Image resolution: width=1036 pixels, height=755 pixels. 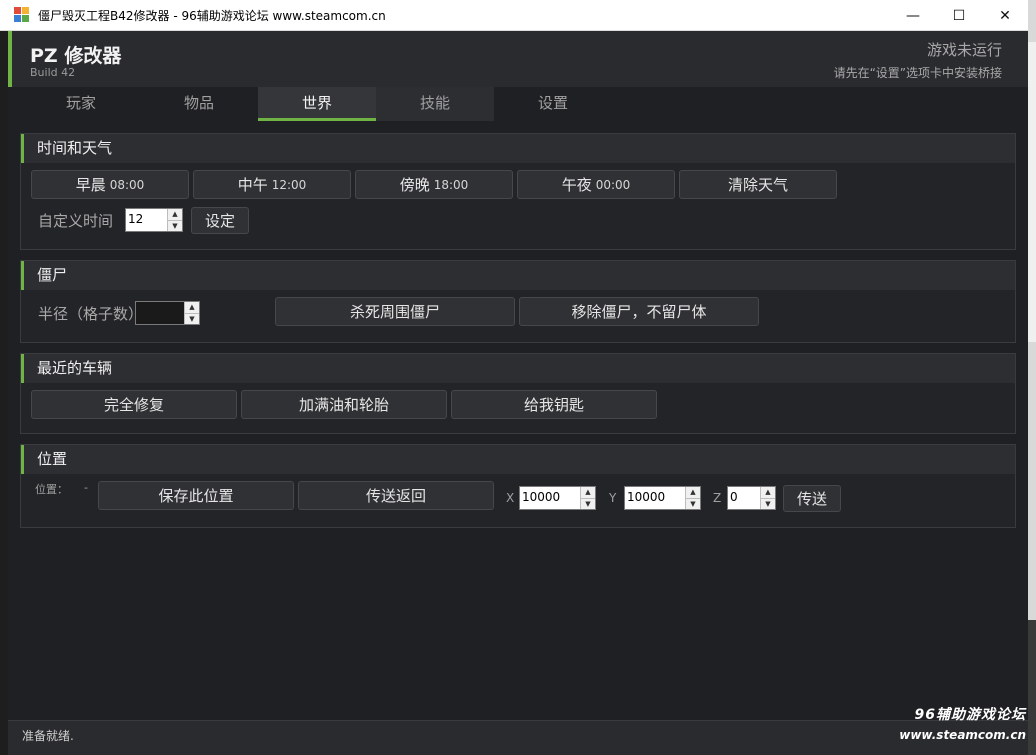 I want to click on tab-settings: 设置, so click(x=553, y=104).